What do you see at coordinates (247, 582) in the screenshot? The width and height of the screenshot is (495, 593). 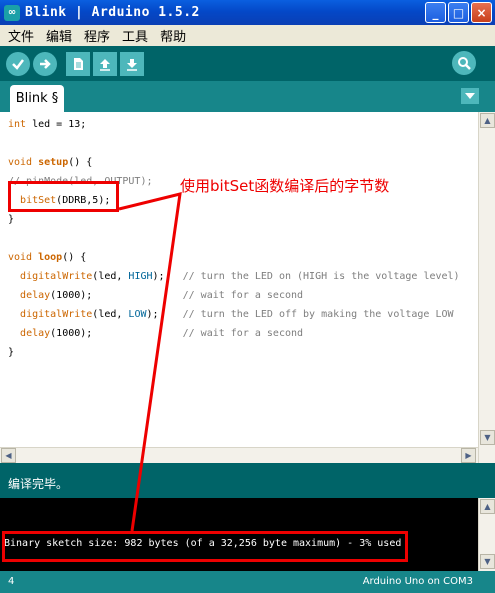 I see `bottom-status-bar: 4 Arduino Uno on COM3` at bounding box center [247, 582].